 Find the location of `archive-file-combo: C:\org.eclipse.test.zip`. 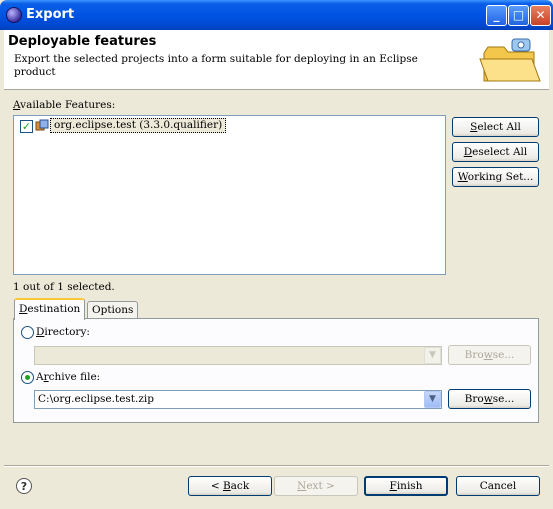

archive-file-combo: C:\org.eclipse.test.zip is located at coordinates (238, 399).